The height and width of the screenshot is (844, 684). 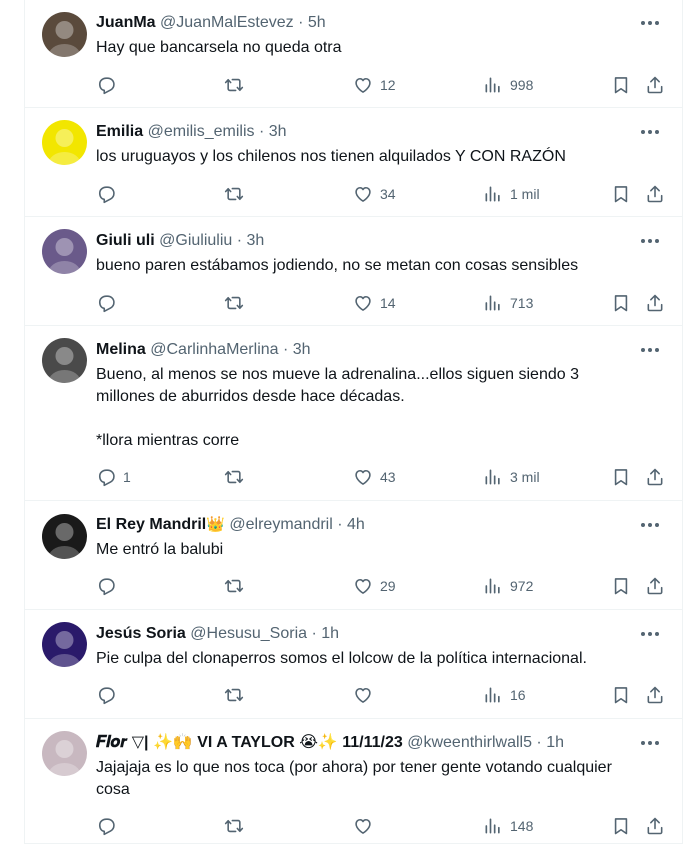 I want to click on user-handle: @elreymandril, so click(x=280, y=524).